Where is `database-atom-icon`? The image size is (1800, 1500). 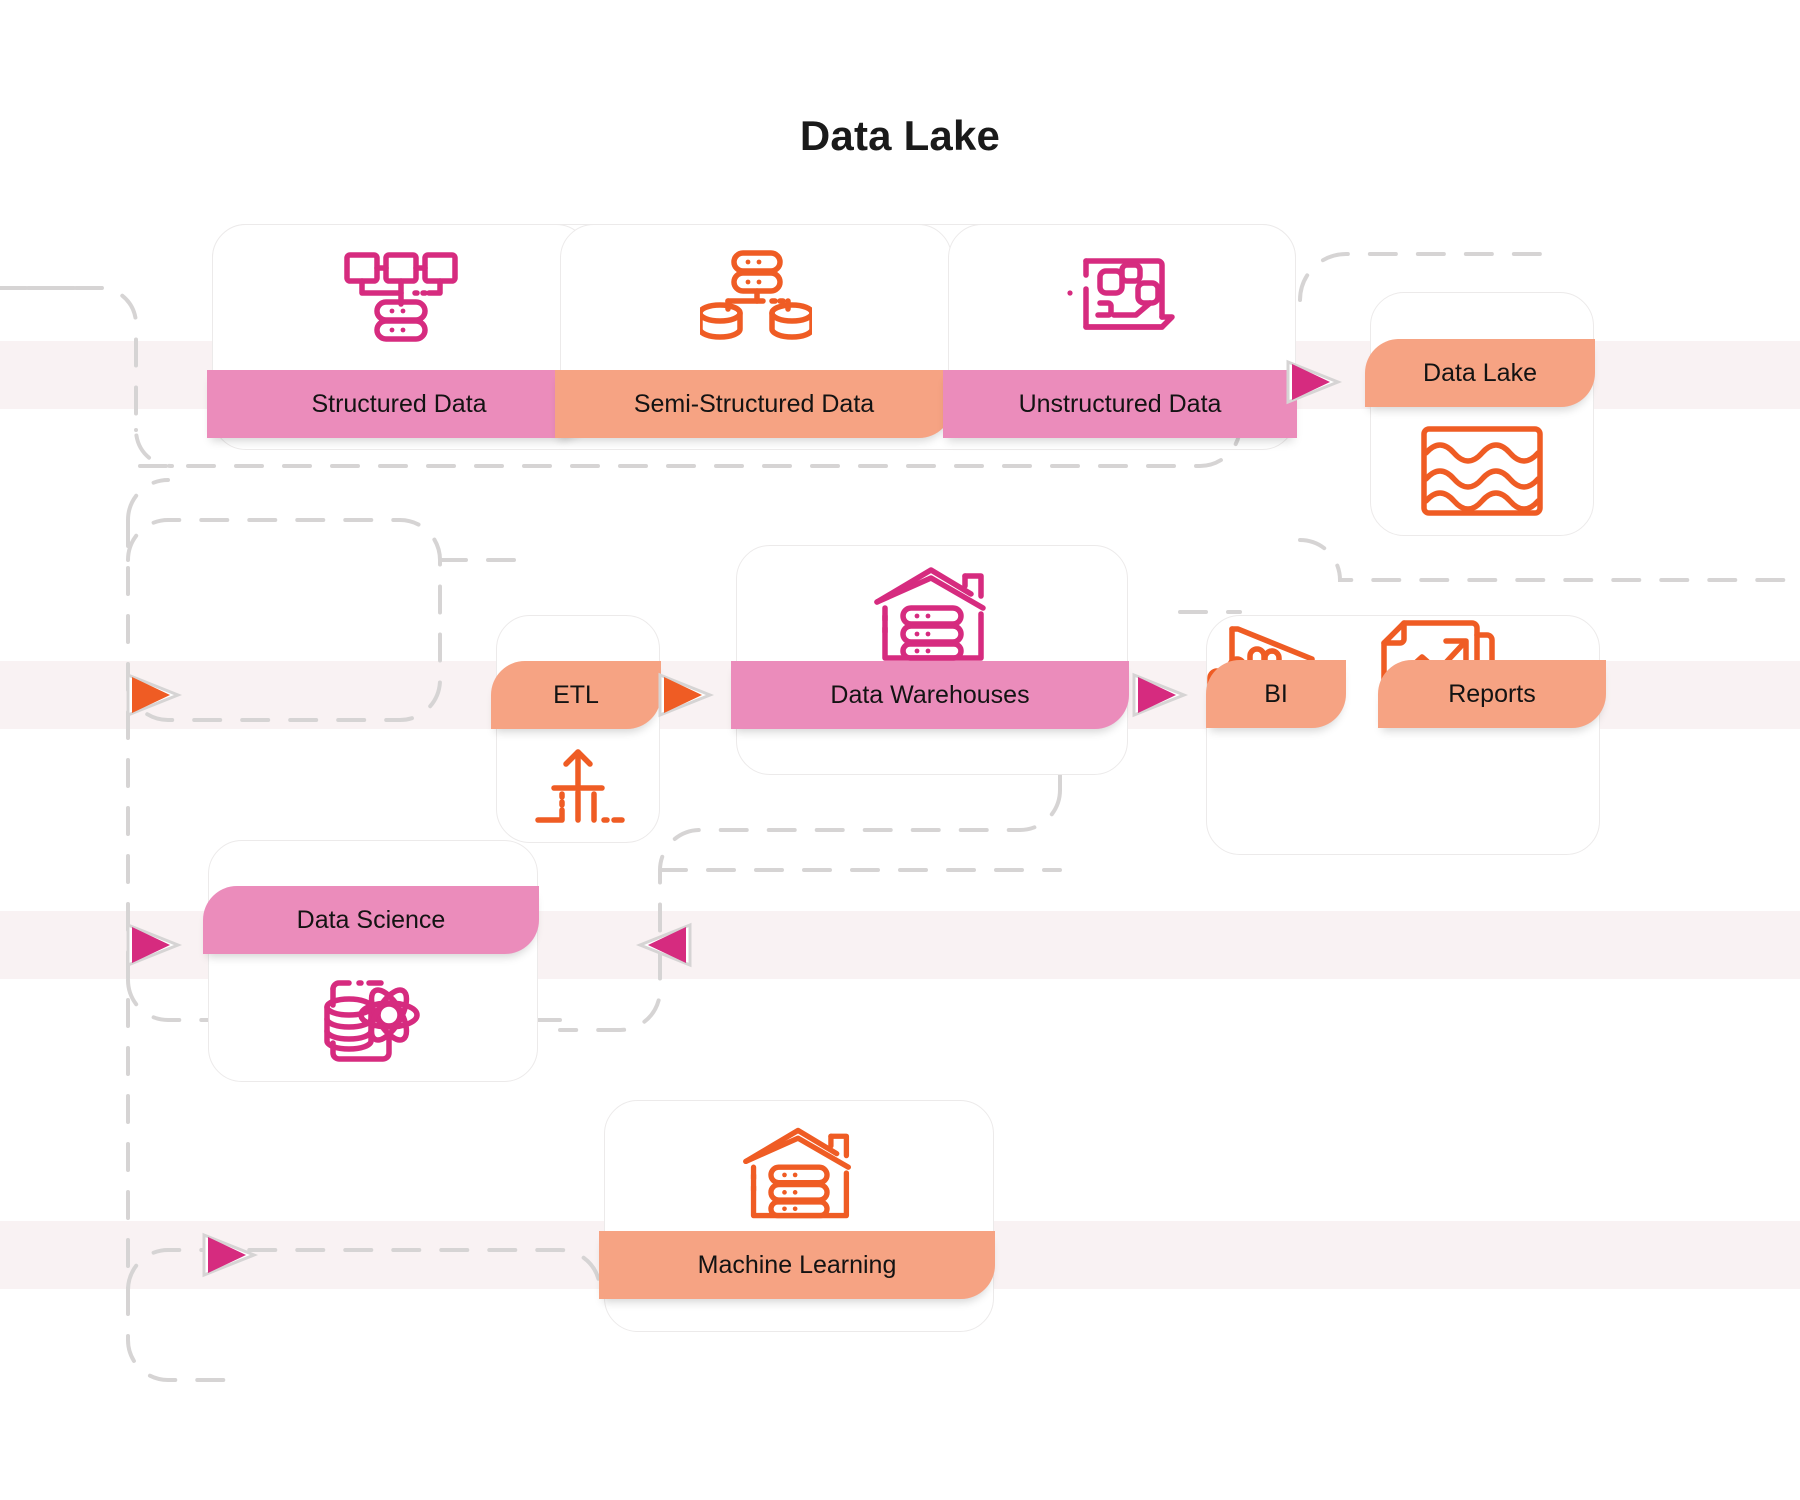
database-atom-icon is located at coordinates (372, 1021).